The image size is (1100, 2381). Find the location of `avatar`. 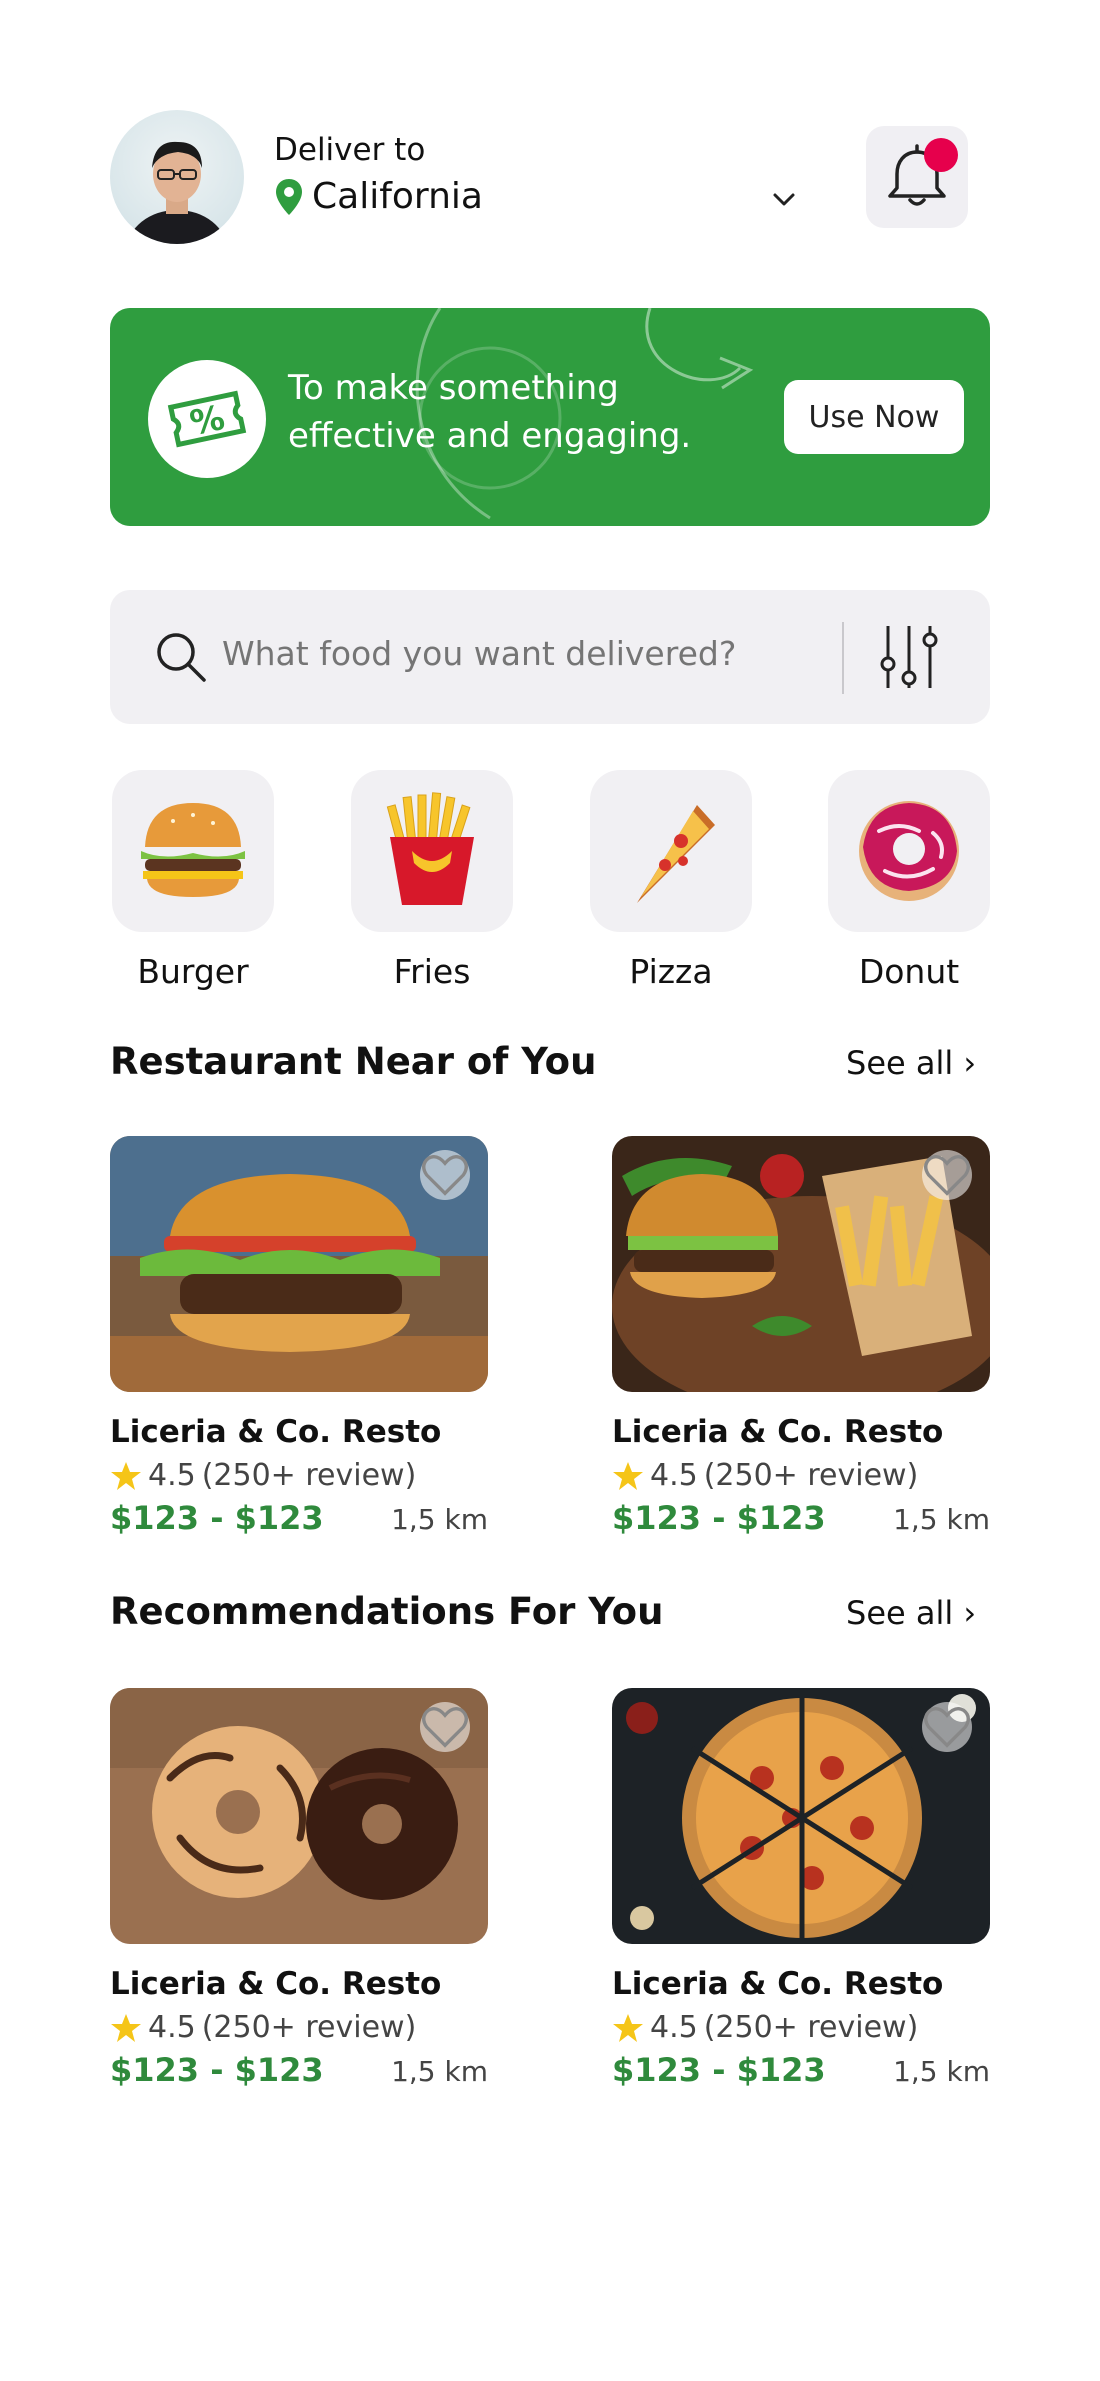

avatar is located at coordinates (177, 177).